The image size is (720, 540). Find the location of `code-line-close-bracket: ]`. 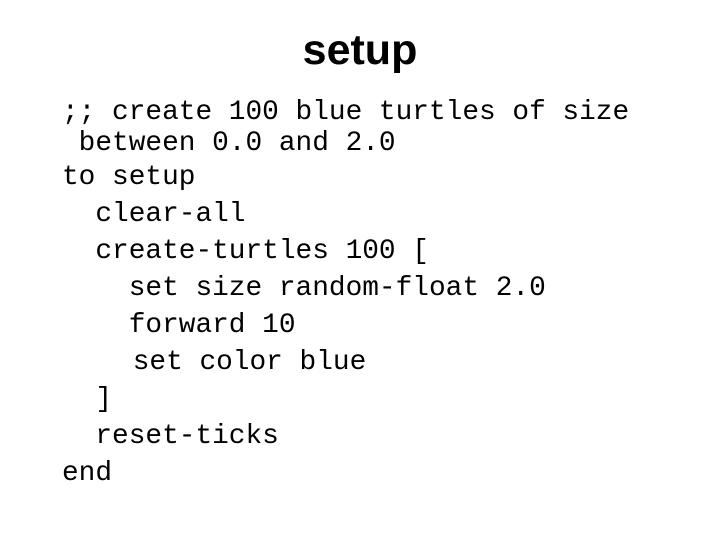

code-line-close-bracket: ] is located at coordinates (87, 399).